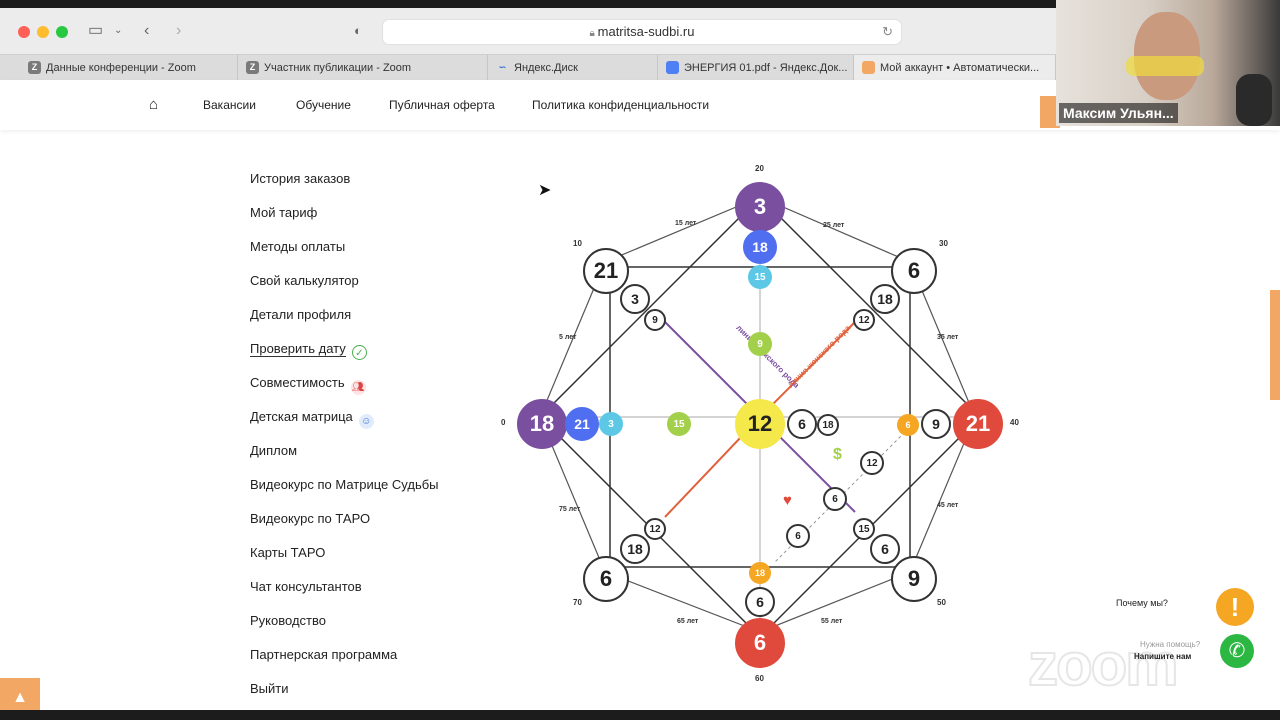 The width and height of the screenshot is (1280, 720). What do you see at coordinates (606, 271) in the screenshot?
I see `matrix-top-left: 21` at bounding box center [606, 271].